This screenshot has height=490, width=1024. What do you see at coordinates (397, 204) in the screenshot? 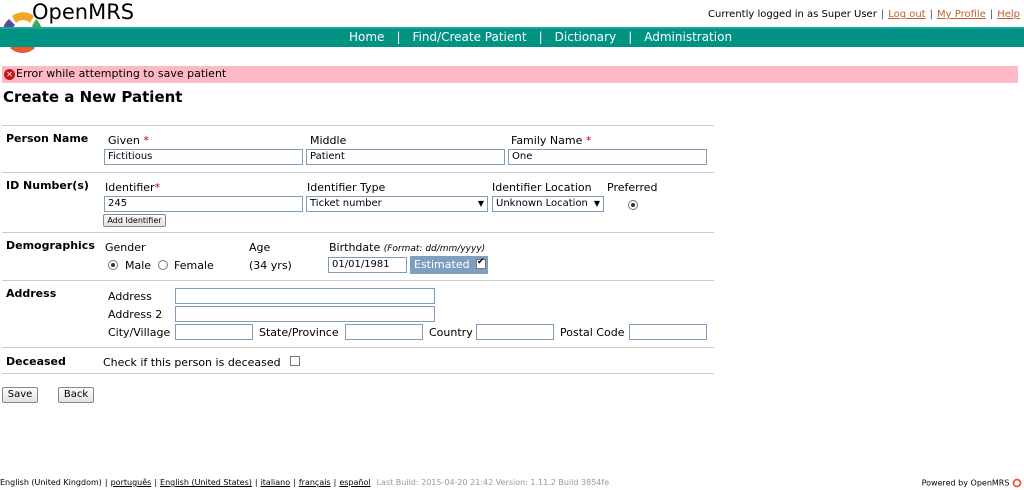
I see `identifier-type-select: Ticket number ▼` at bounding box center [397, 204].